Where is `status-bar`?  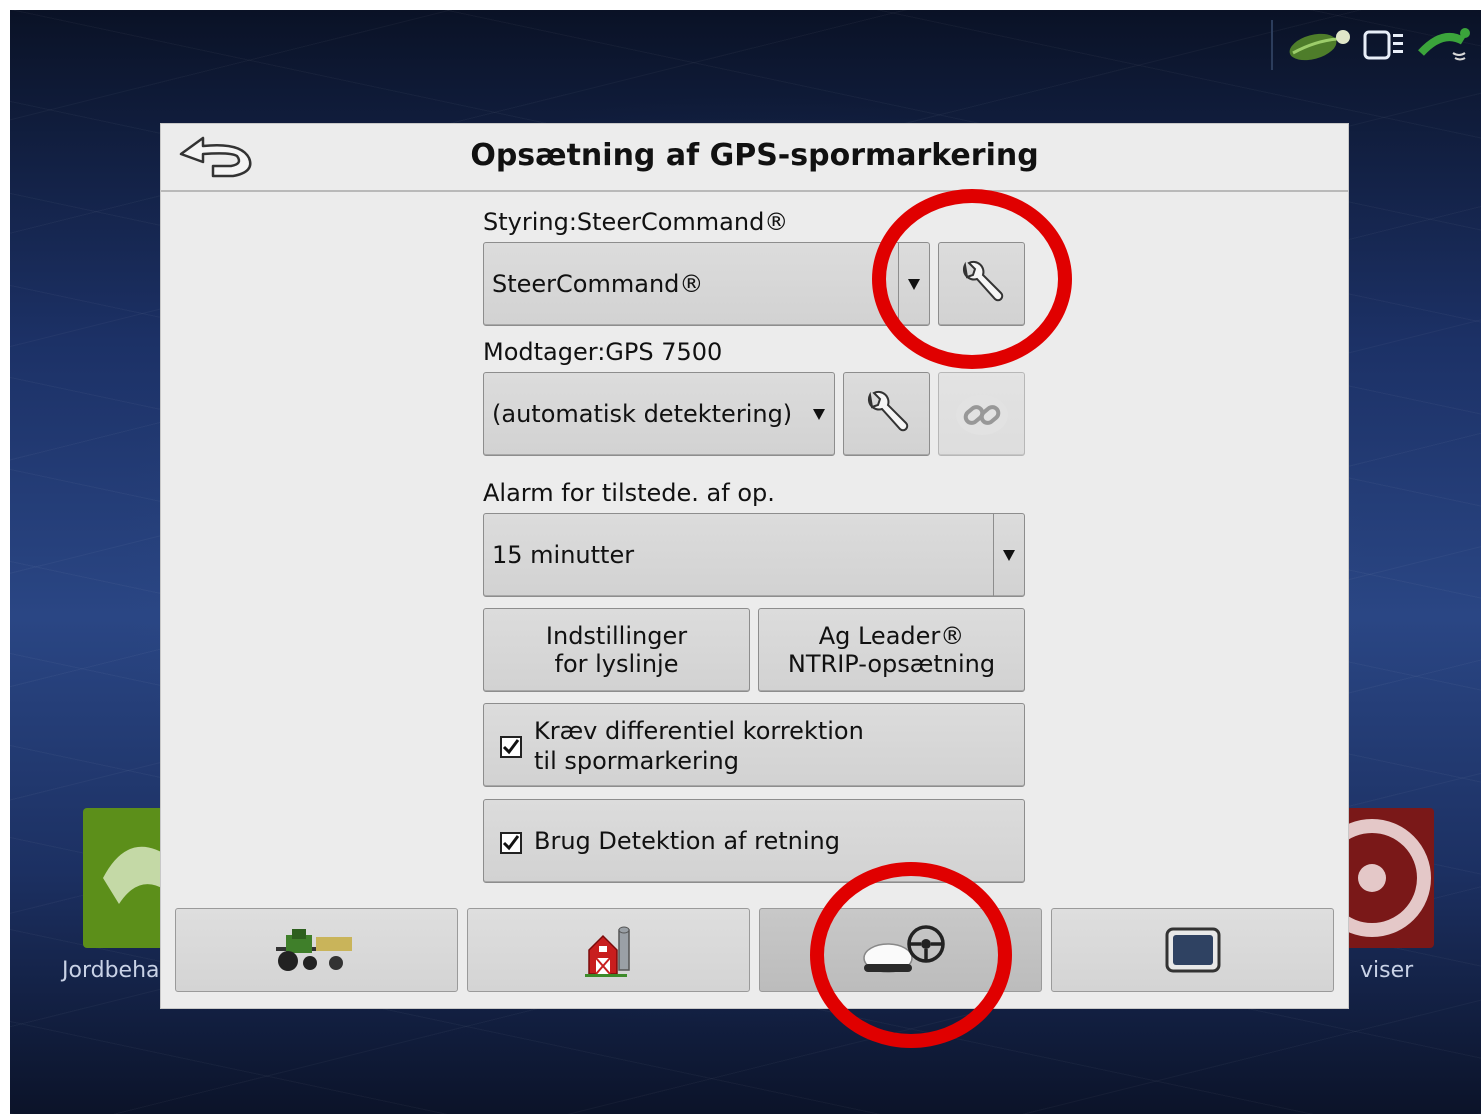
status-bar is located at coordinates (1371, 45).